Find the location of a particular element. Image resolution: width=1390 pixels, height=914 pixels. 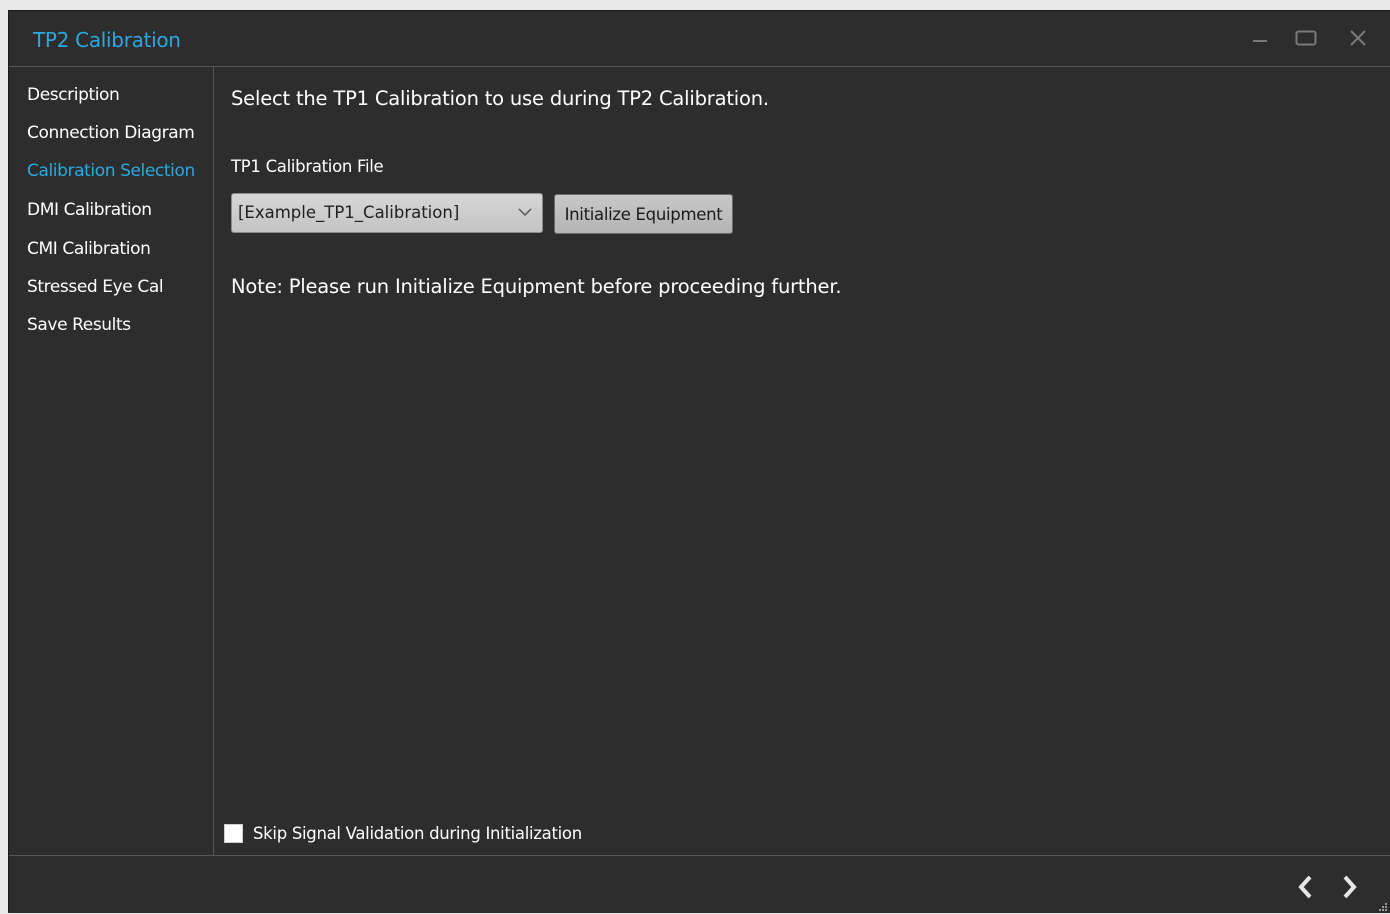

minimize-button is located at coordinates (1260, 38).